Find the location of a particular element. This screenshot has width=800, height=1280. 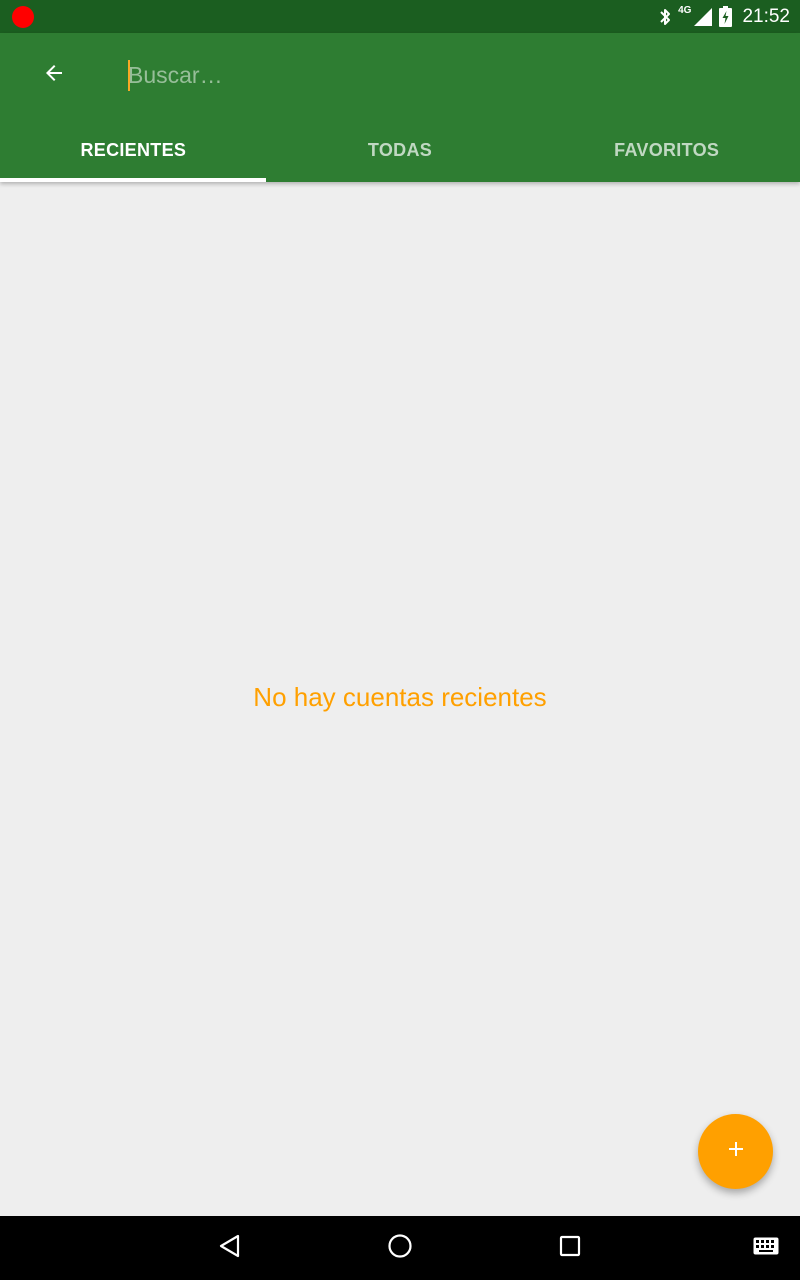

home-icon is located at coordinates (400, 1248).